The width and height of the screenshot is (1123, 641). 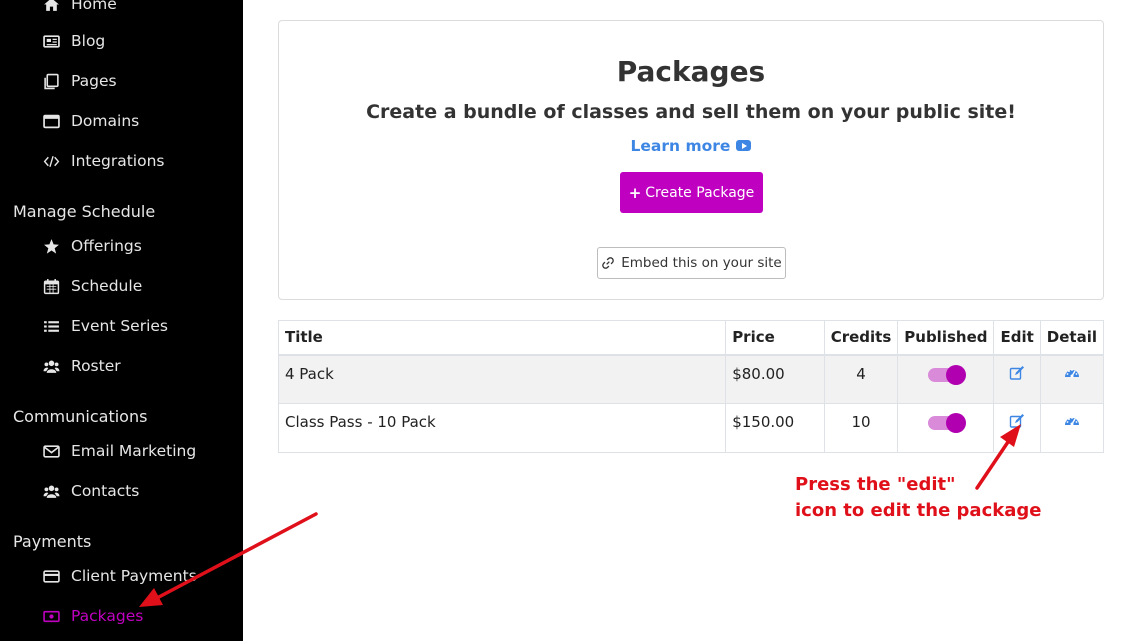 I want to click on newspaper-icon, so click(x=51, y=41).